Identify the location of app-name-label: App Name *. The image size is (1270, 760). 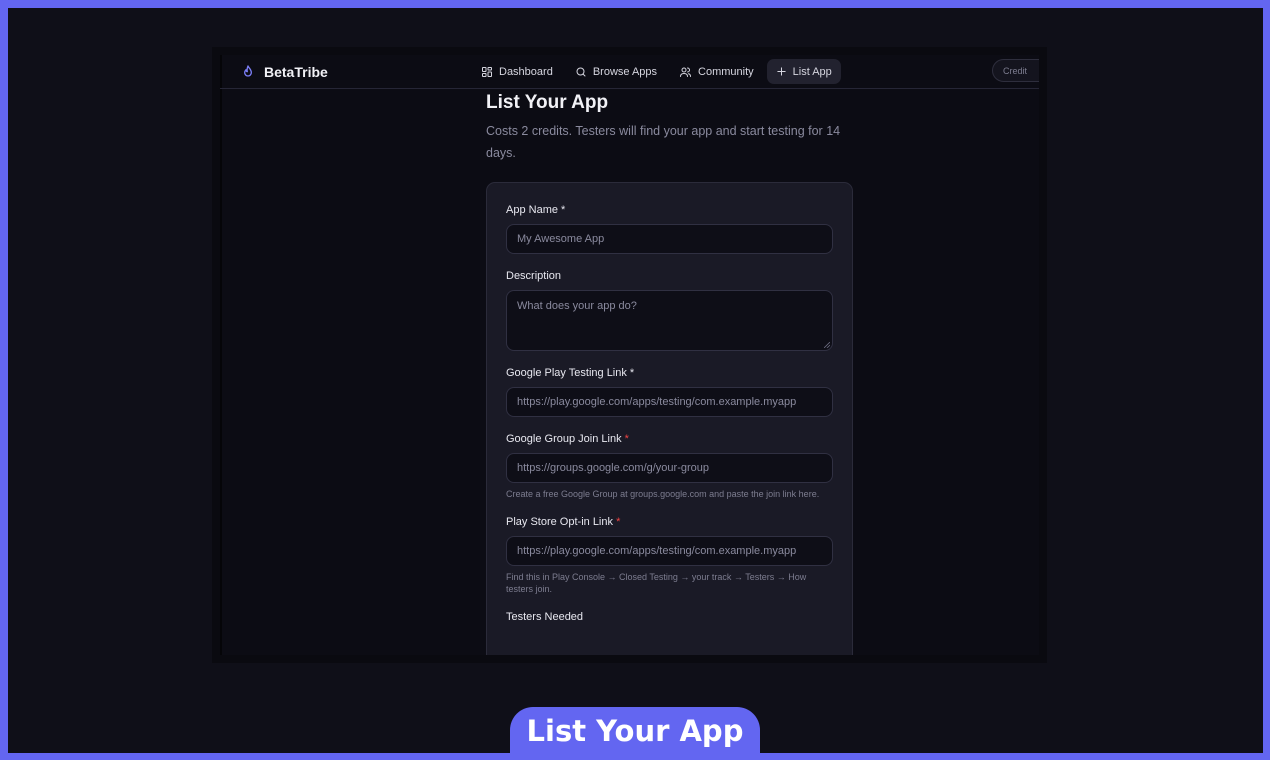
(536, 210).